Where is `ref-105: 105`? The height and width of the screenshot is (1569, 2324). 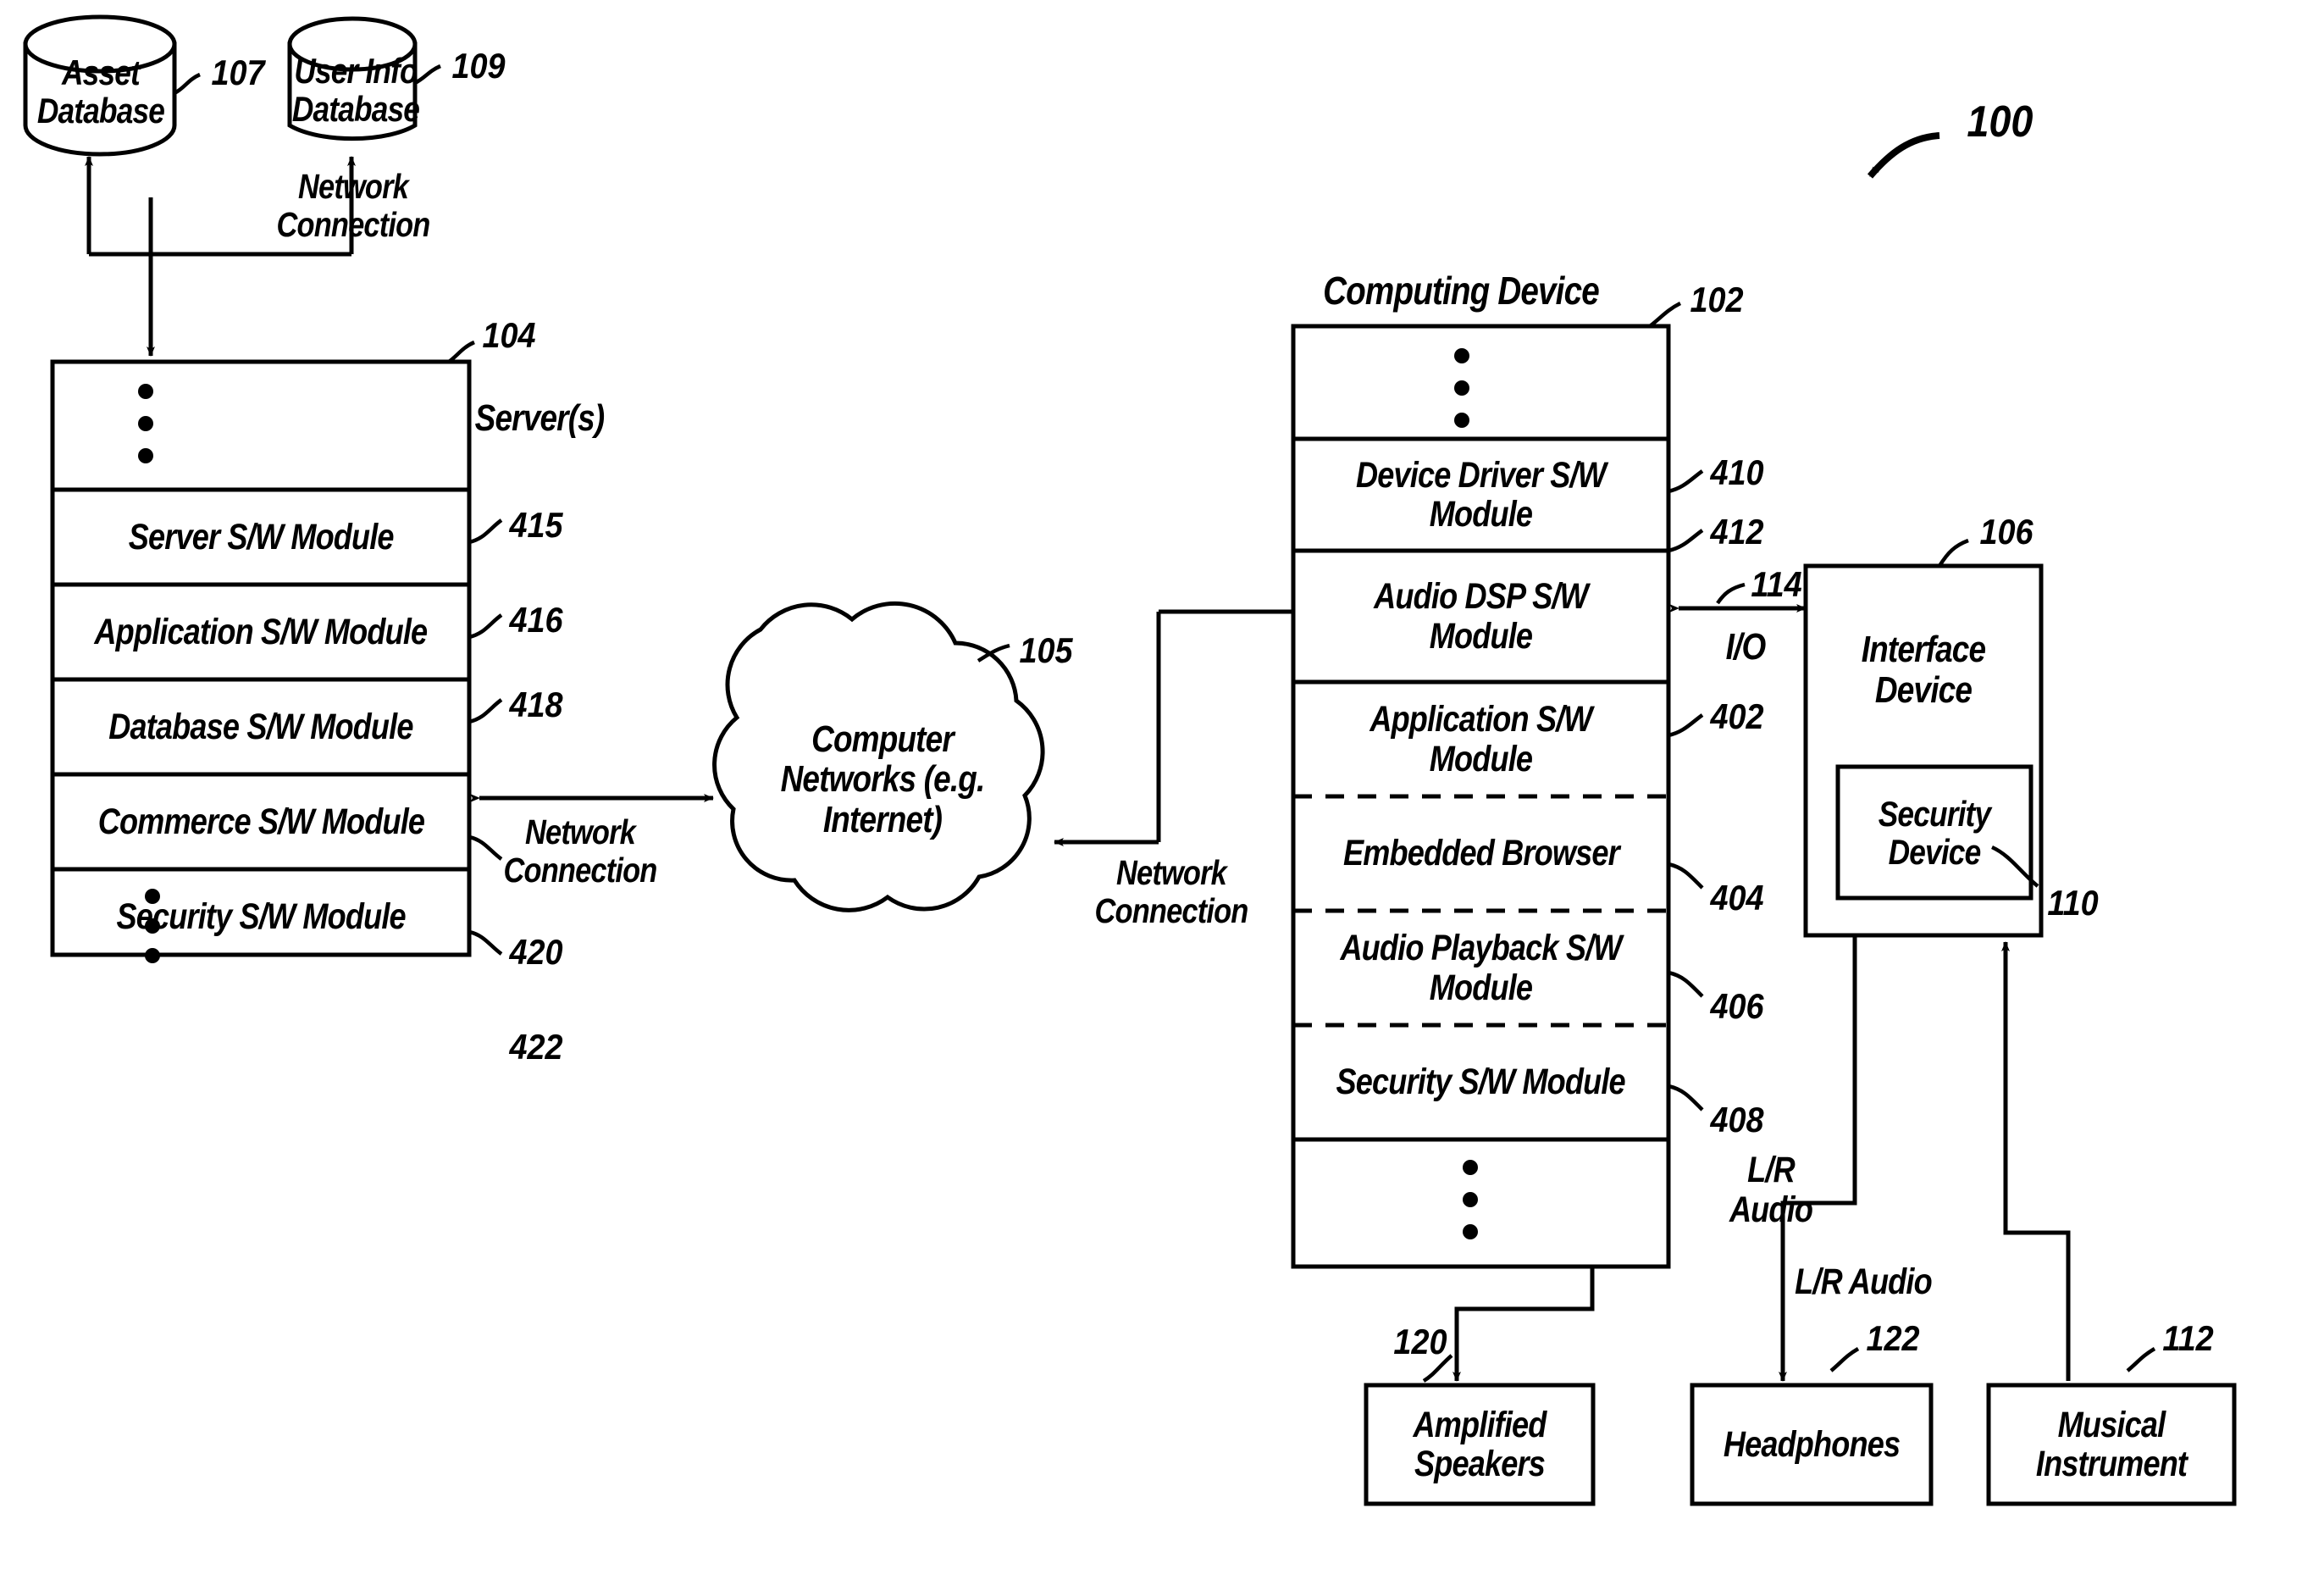 ref-105: 105 is located at coordinates (1046, 650).